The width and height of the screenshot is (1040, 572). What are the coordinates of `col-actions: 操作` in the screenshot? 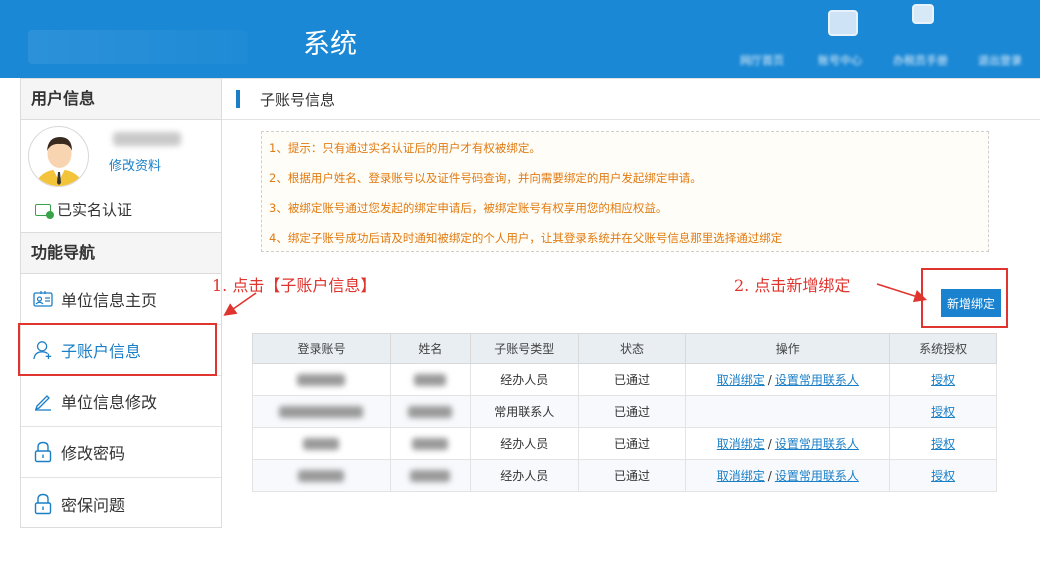 It's located at (788, 348).